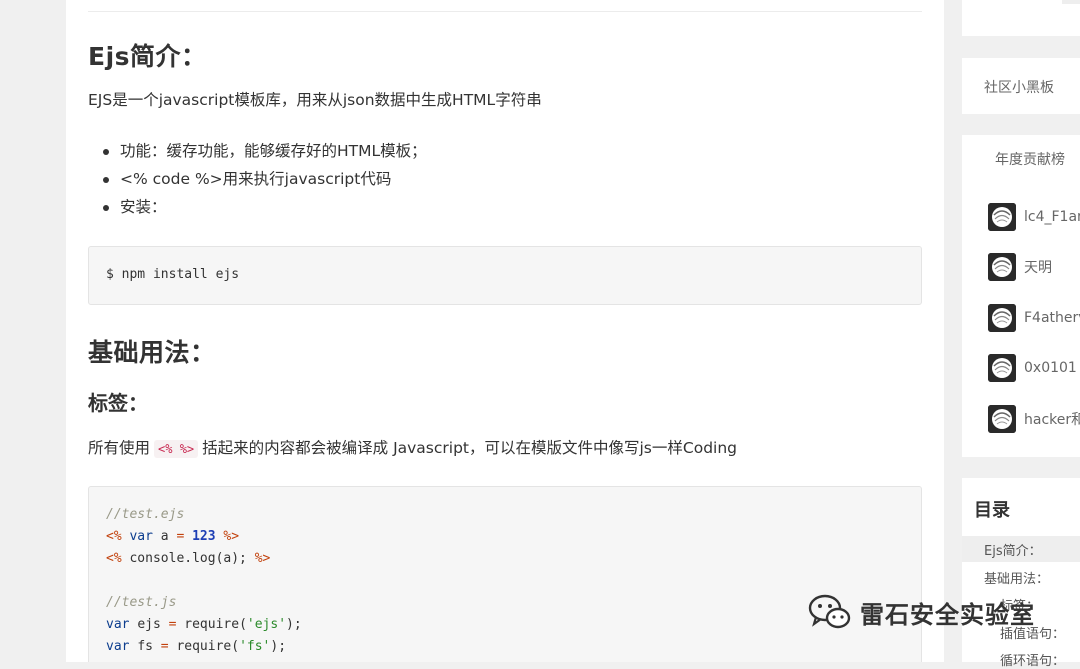  What do you see at coordinates (145, 514) in the screenshot?
I see `code-line: //test.ejs` at bounding box center [145, 514].